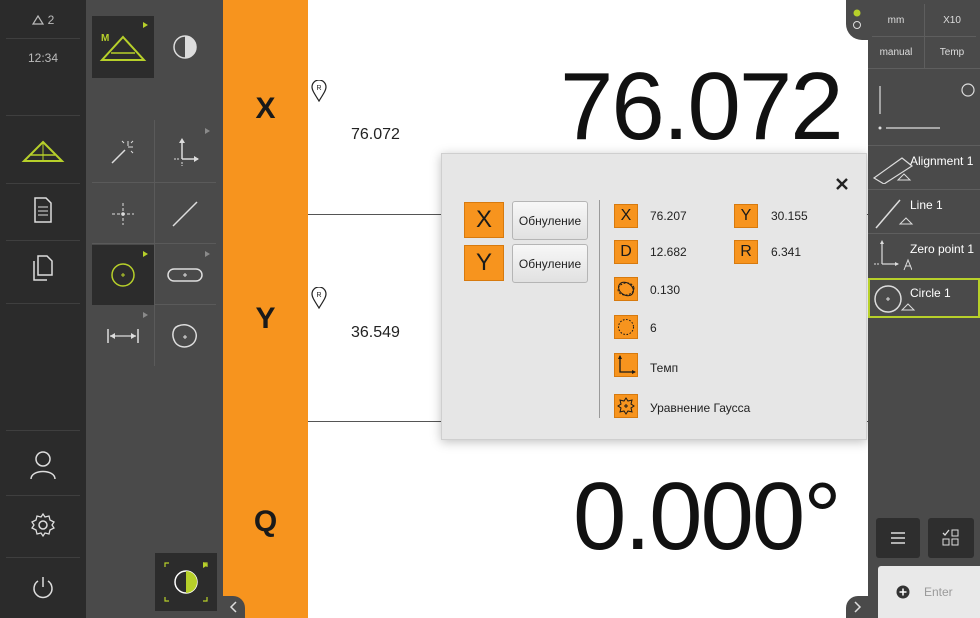 This screenshot has width=980, height=618. Describe the element at coordinates (105, 38) in the screenshot. I see `measure-letter: M` at that location.